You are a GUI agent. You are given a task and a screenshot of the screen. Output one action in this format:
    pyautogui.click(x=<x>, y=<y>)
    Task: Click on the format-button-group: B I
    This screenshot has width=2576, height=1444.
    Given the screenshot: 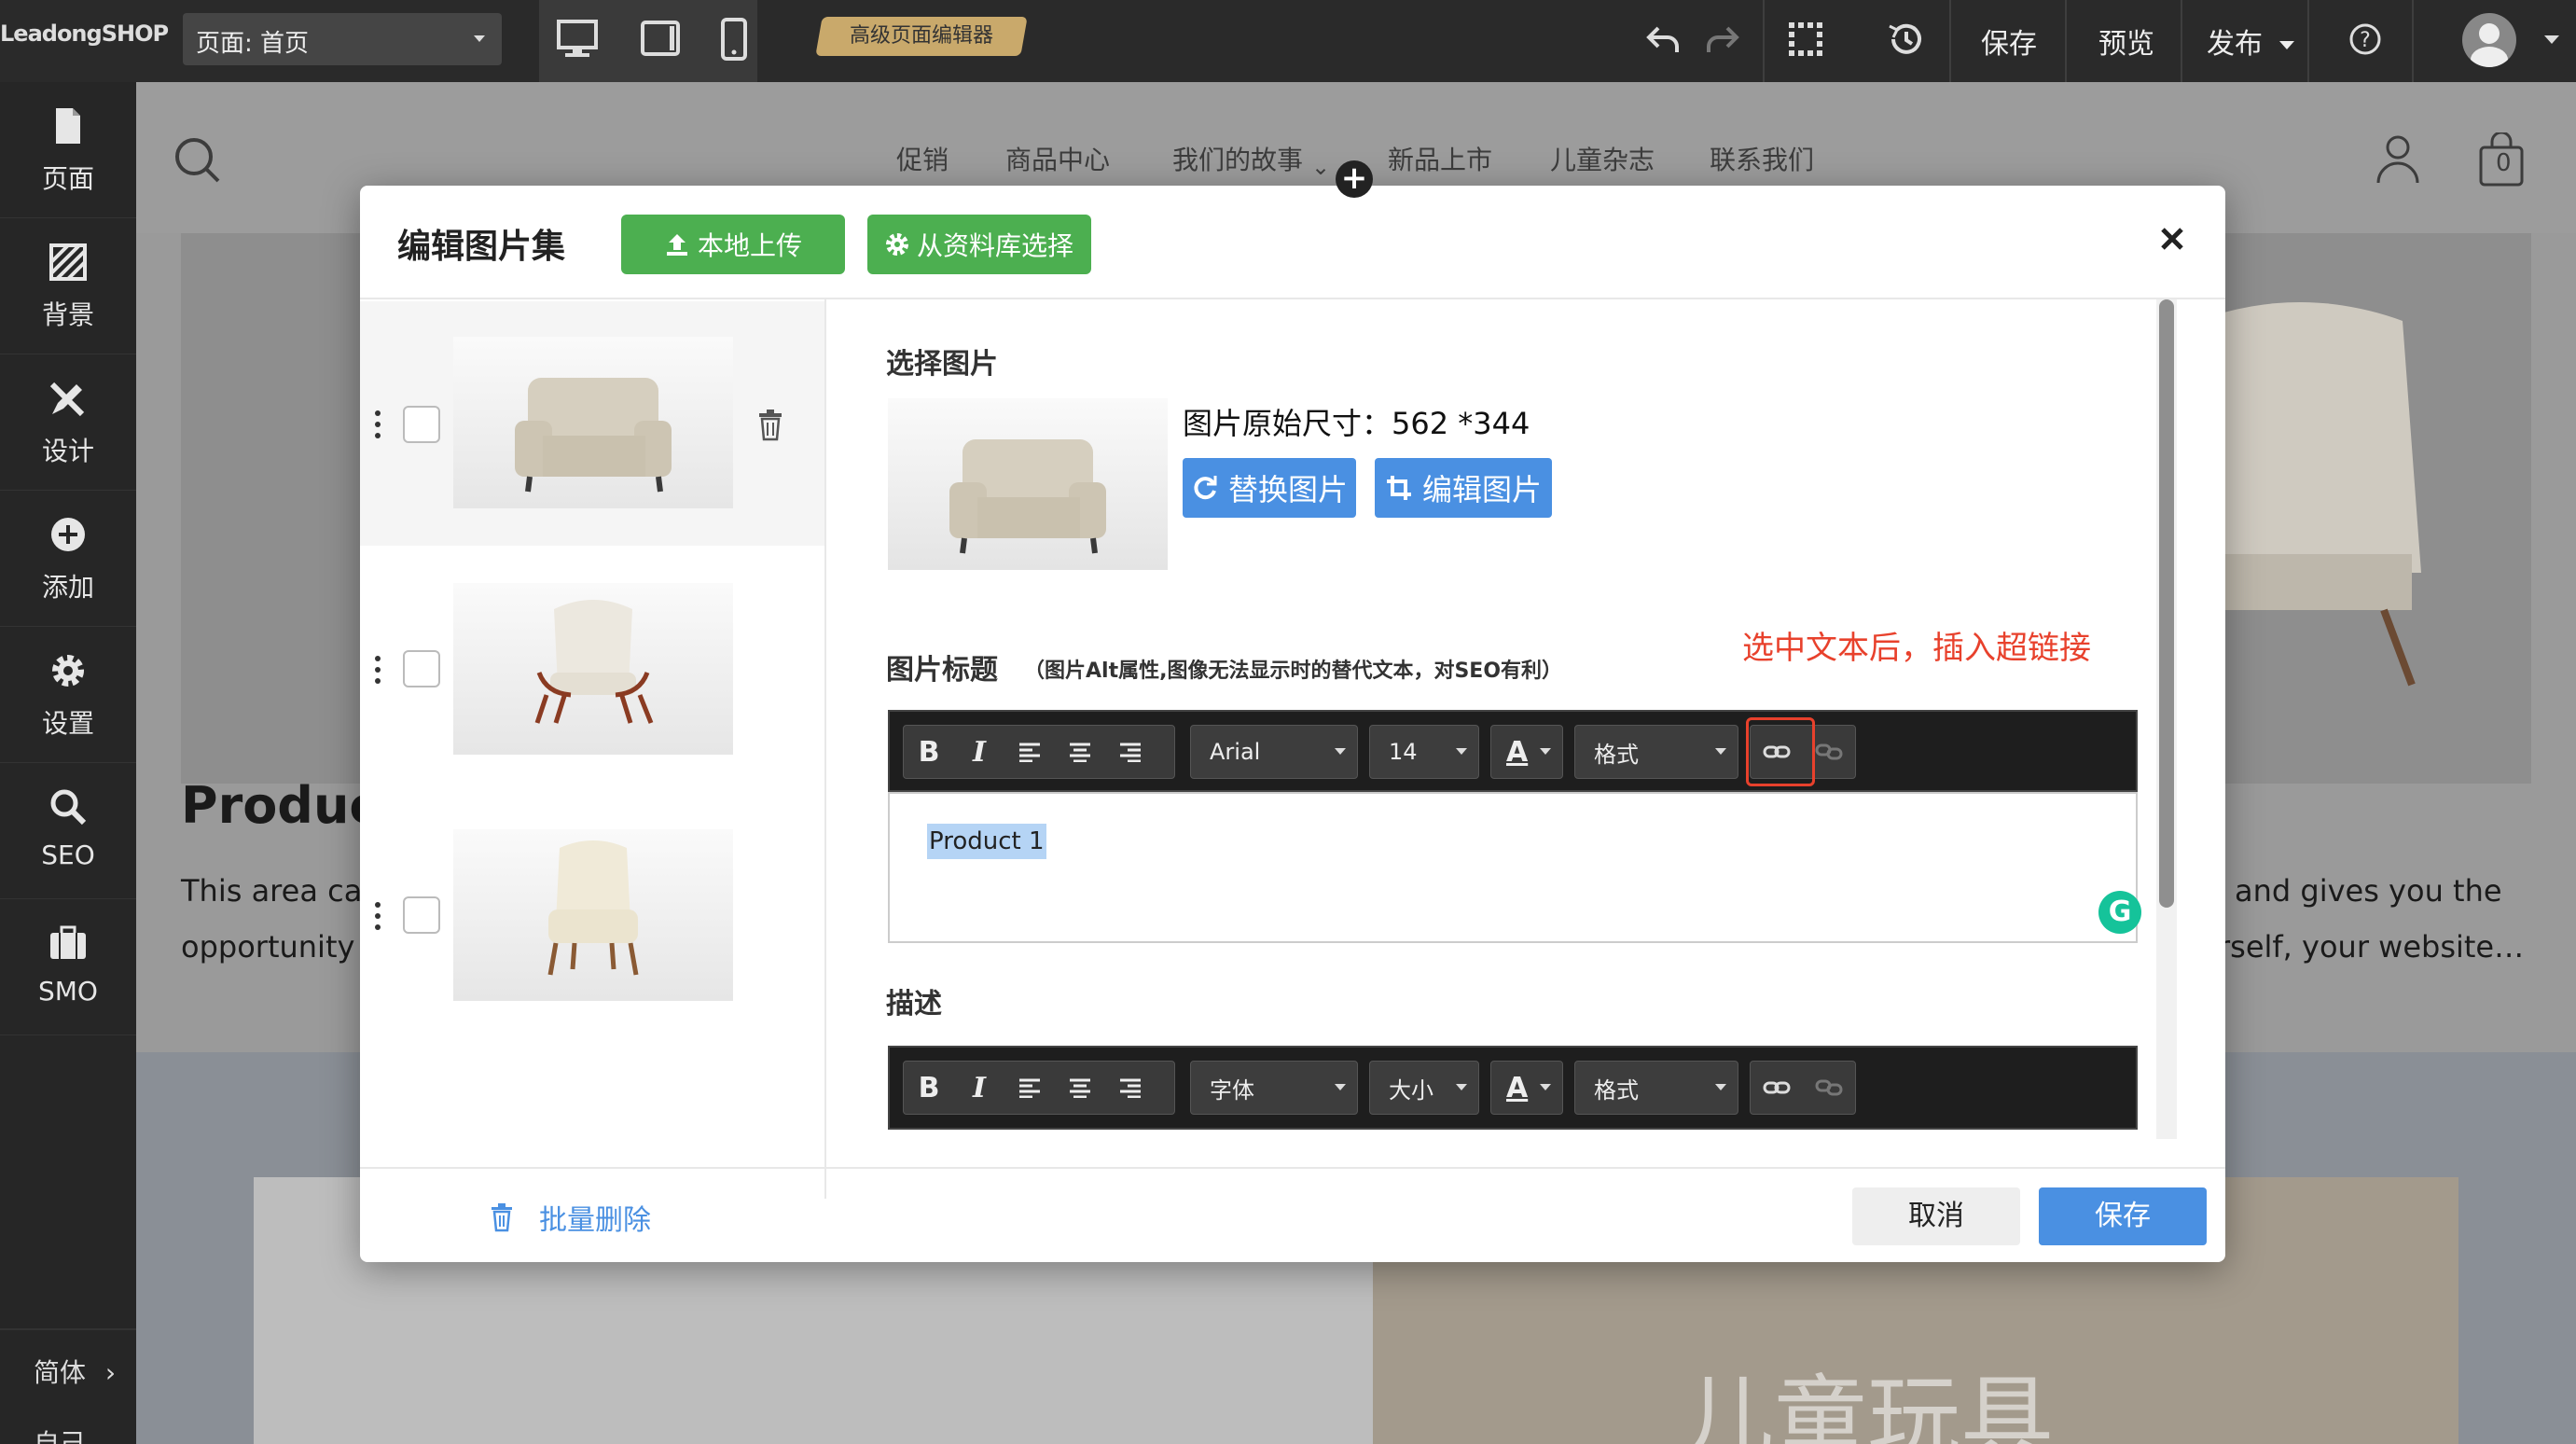 What is the action you would take?
    pyautogui.click(x=1039, y=752)
    